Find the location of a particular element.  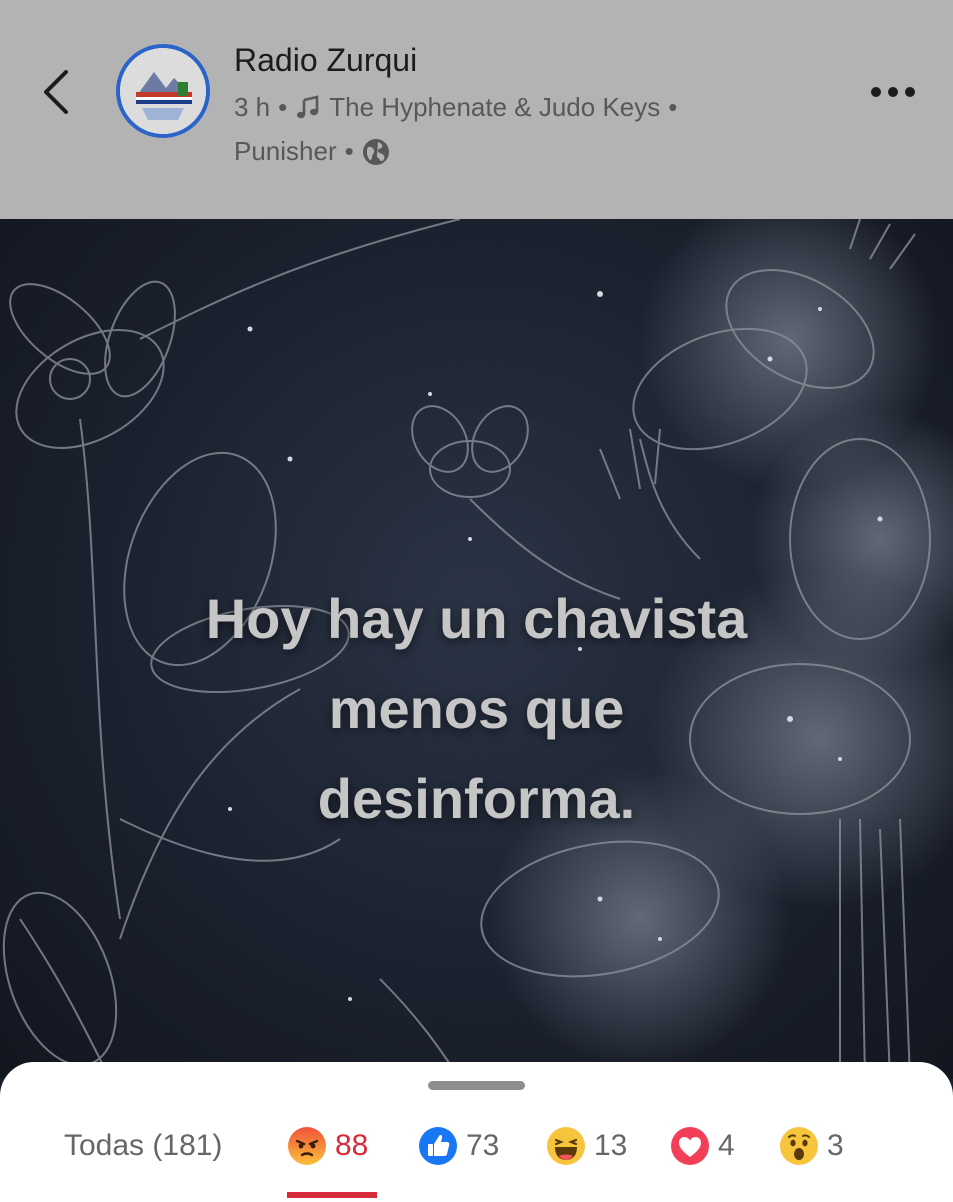

tab-love-count: 4 is located at coordinates (726, 1145).